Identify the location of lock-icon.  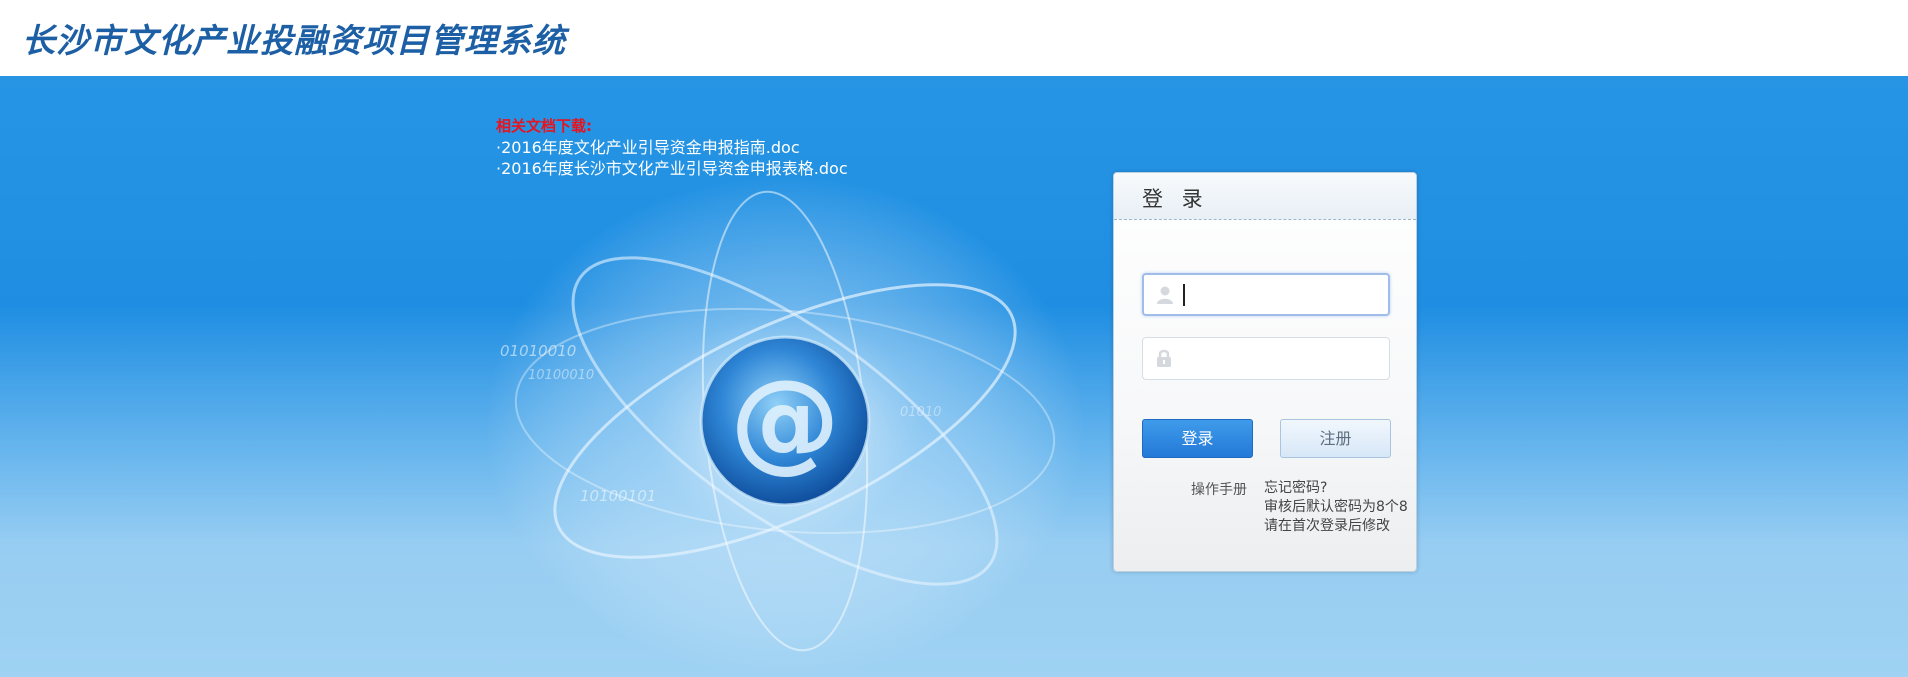
(1164, 358).